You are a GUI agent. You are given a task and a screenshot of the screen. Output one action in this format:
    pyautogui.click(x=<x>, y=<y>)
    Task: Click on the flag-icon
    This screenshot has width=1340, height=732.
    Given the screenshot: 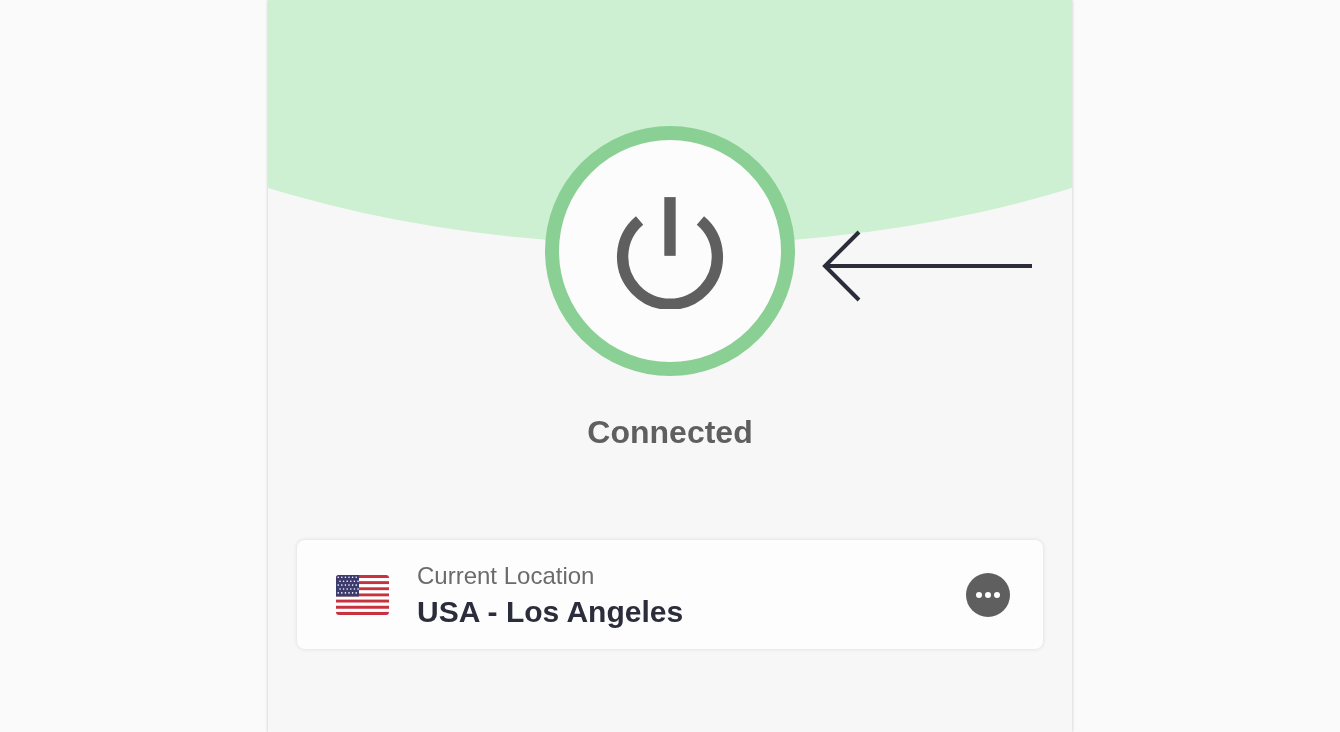 What is the action you would take?
    pyautogui.click(x=362, y=594)
    